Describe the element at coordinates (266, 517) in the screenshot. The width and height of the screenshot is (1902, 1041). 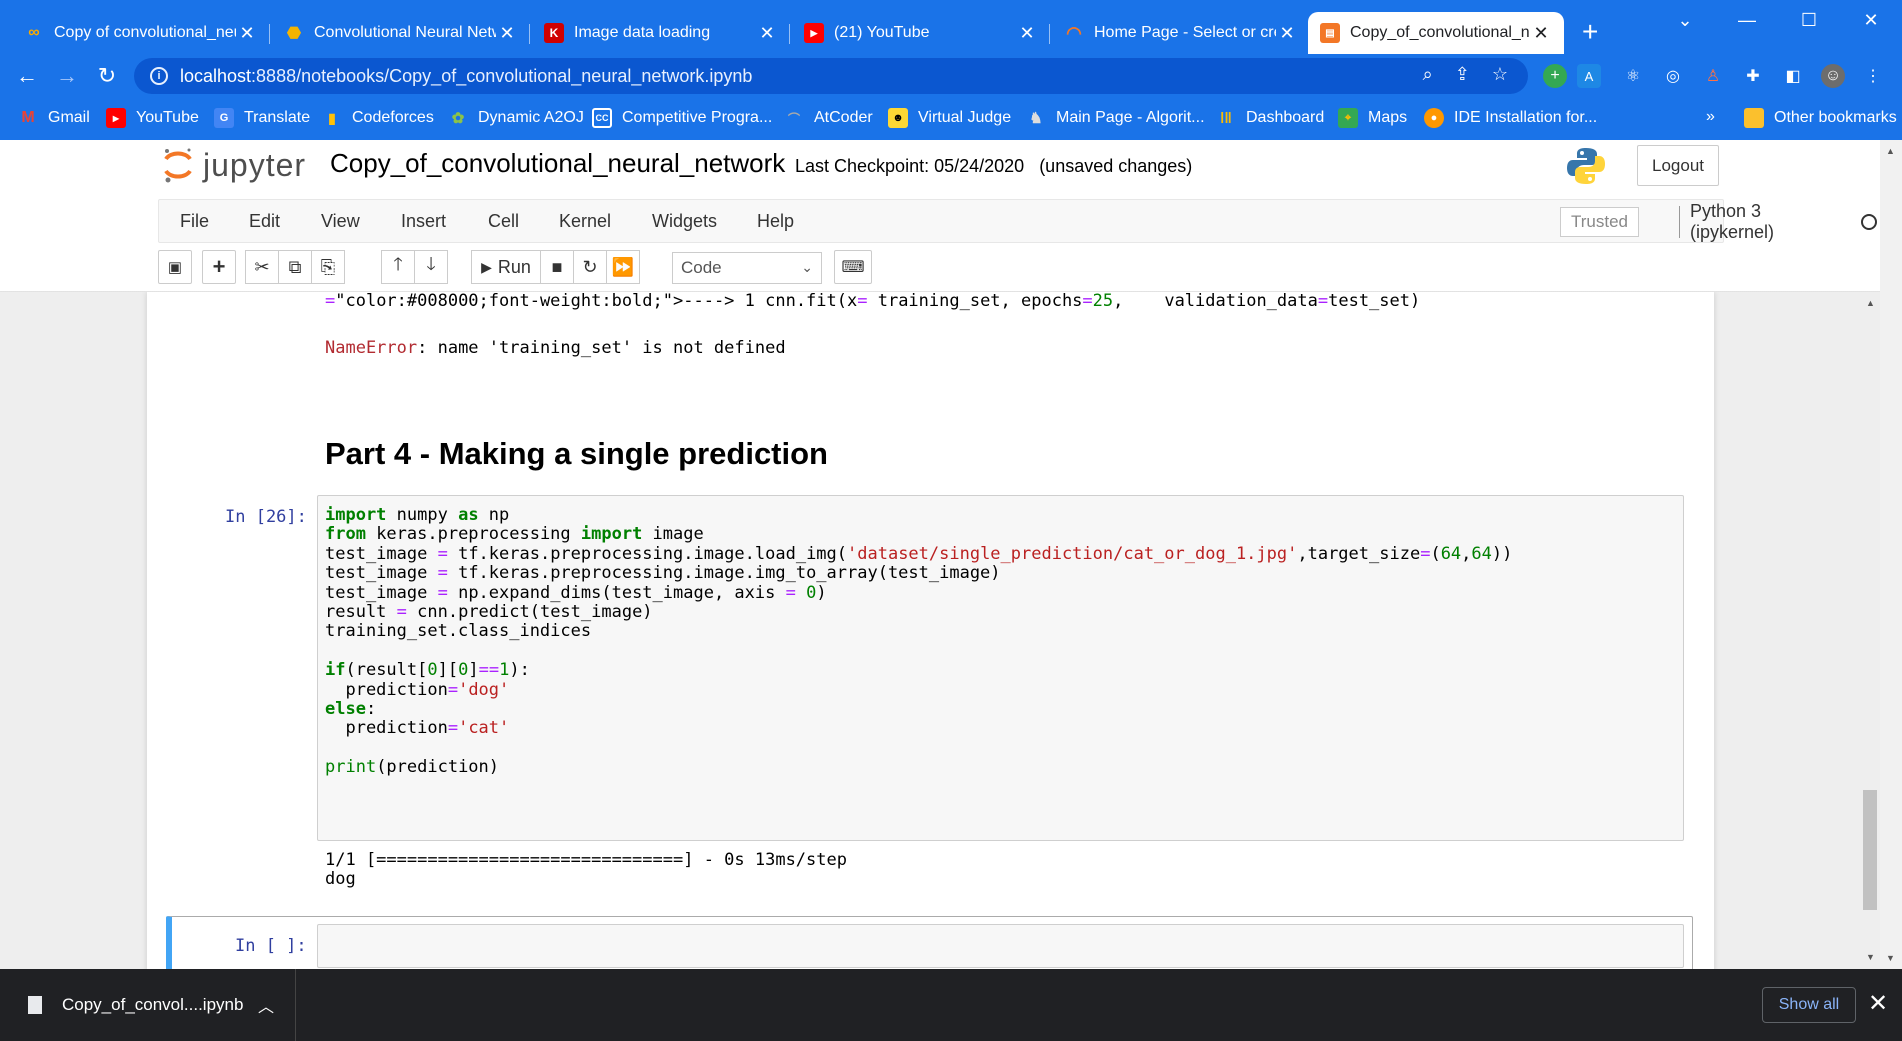
I see `cell-prompt: In [26]:` at that location.